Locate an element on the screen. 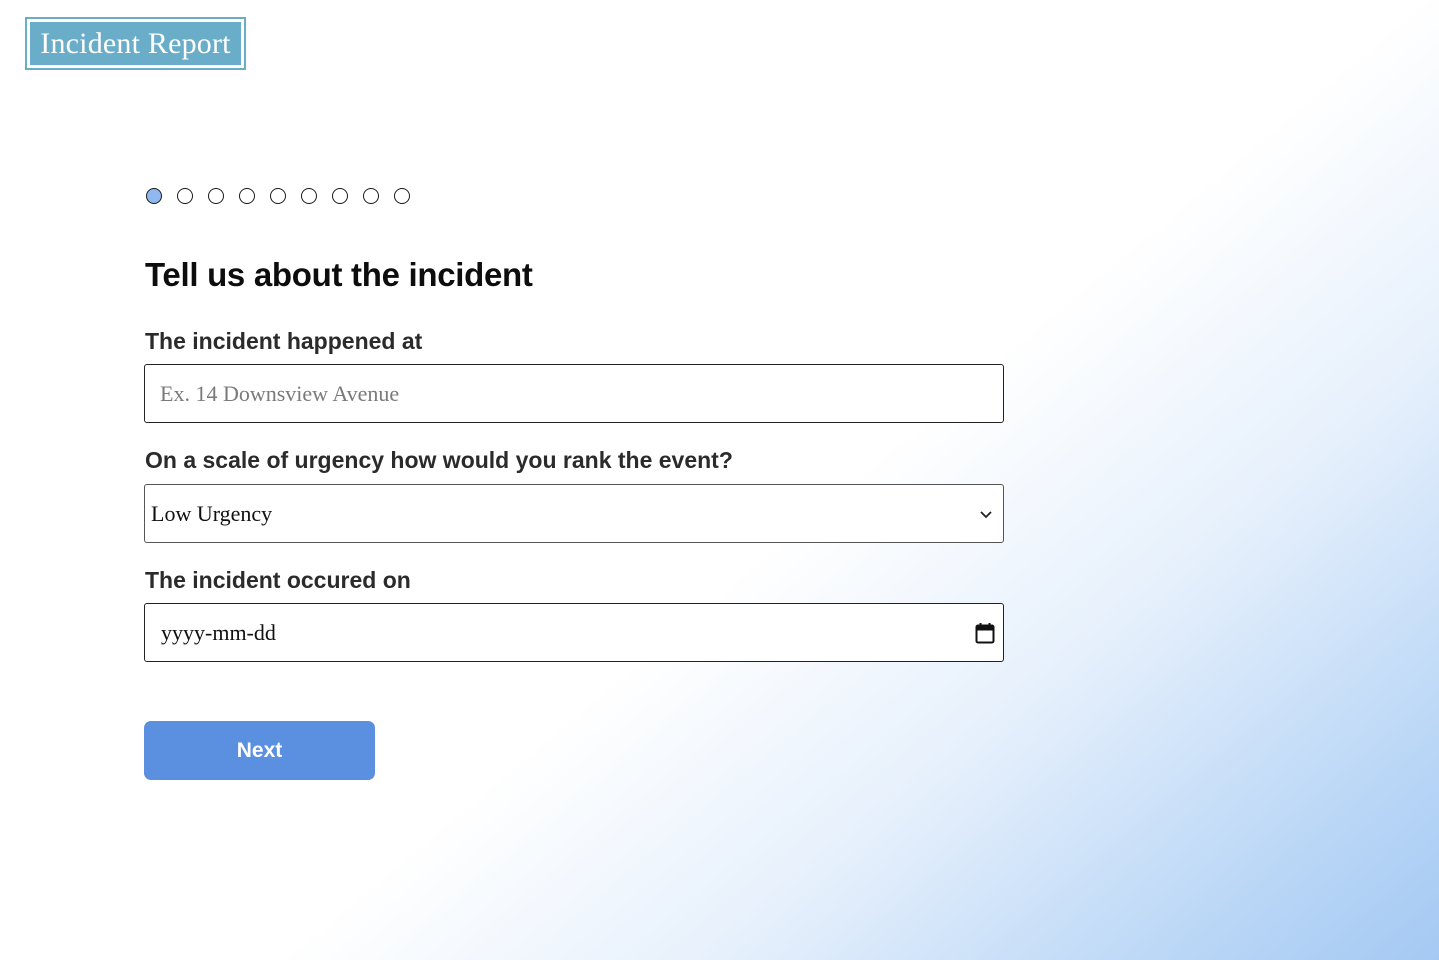 The image size is (1439, 960). address-label: The incident happened at is located at coordinates (284, 341).